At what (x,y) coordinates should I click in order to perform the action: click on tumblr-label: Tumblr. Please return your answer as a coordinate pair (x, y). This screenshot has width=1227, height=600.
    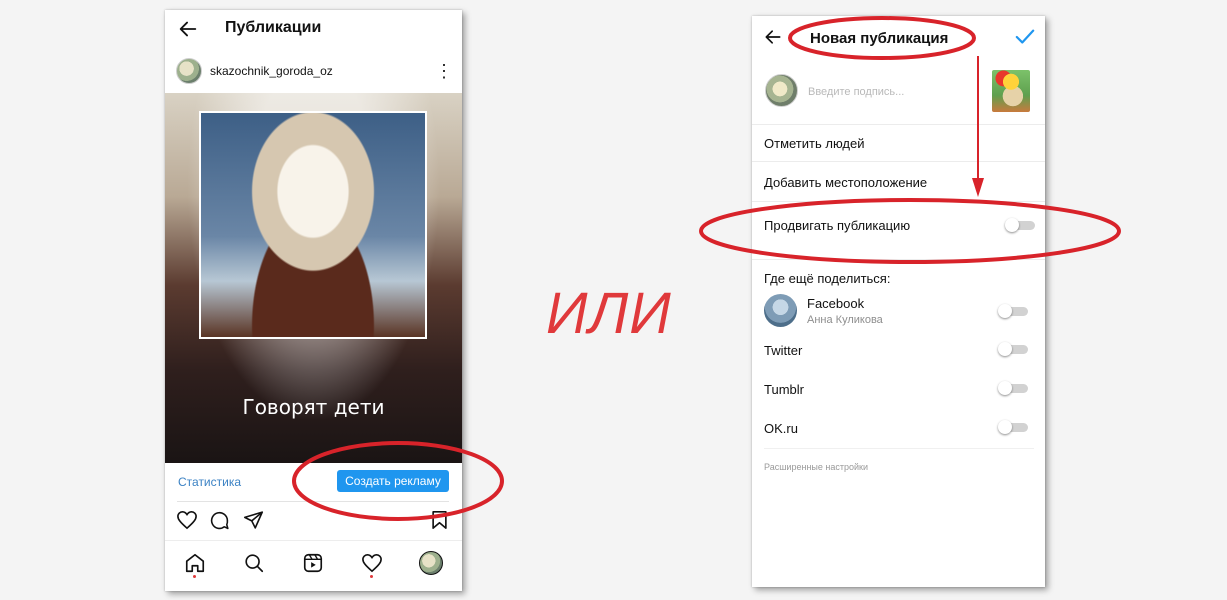
    Looking at the image, I should click on (784, 389).